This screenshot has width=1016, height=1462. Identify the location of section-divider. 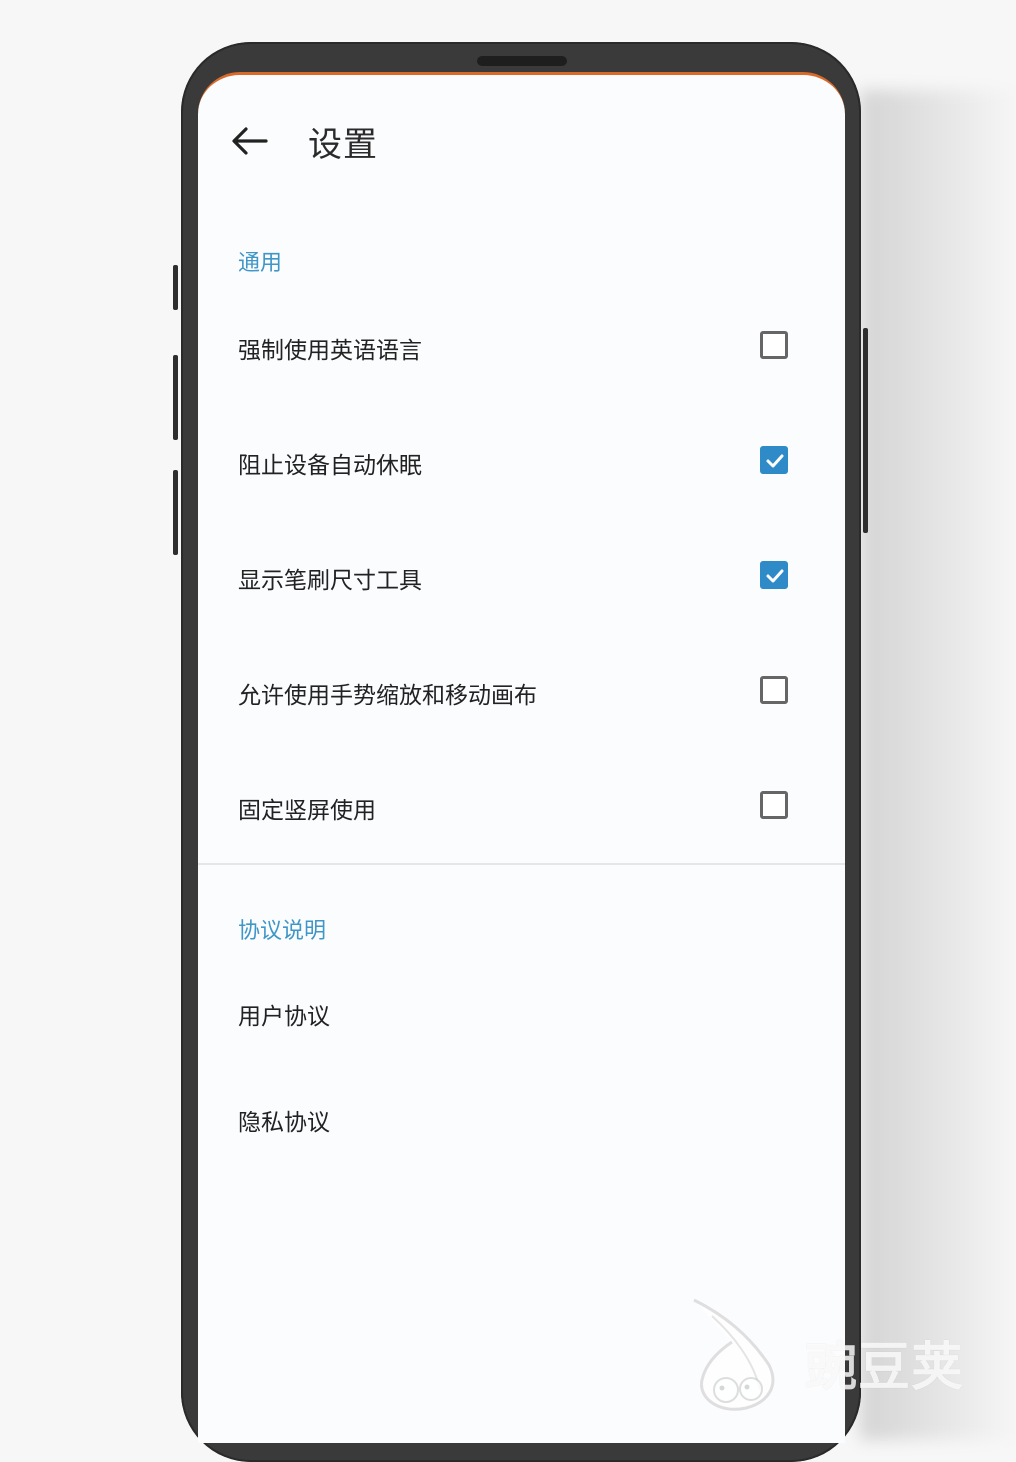
(521, 864).